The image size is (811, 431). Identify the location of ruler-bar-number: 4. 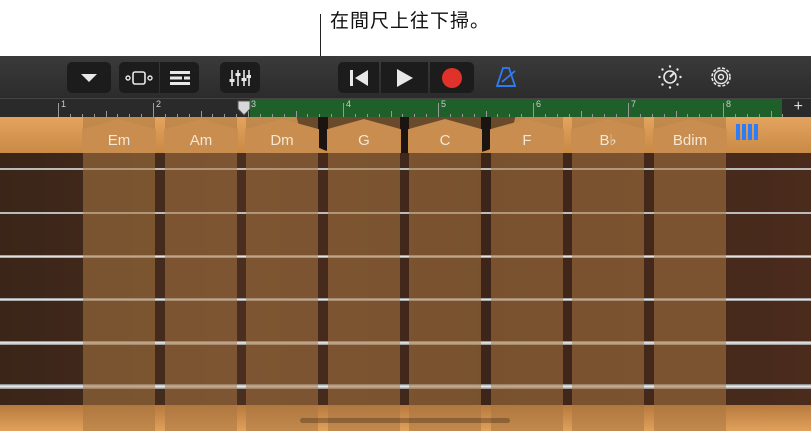
(349, 104).